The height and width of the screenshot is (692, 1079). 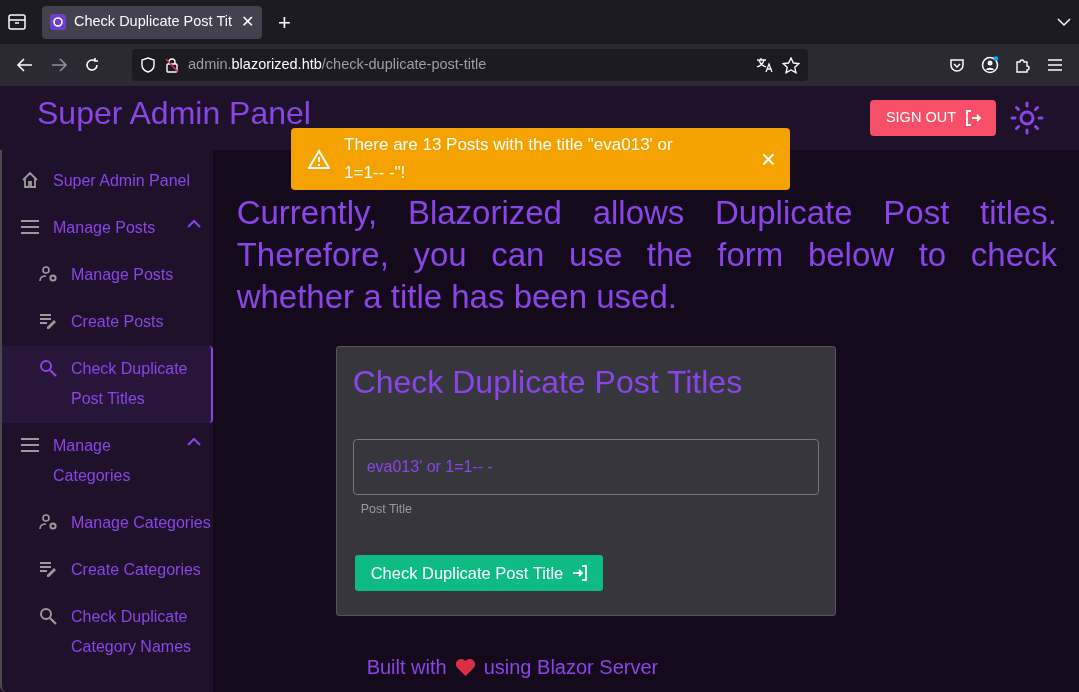 What do you see at coordinates (479, 573) in the screenshot?
I see `check-button: Check Duplicate Post Title` at bounding box center [479, 573].